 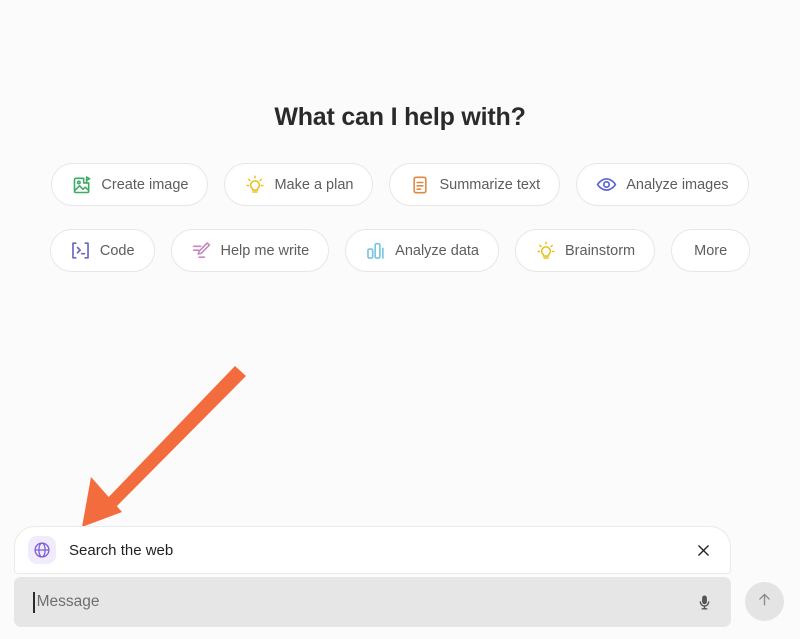 I want to click on suggestion-chip-make-a-plan: Make a plan, so click(x=299, y=184).